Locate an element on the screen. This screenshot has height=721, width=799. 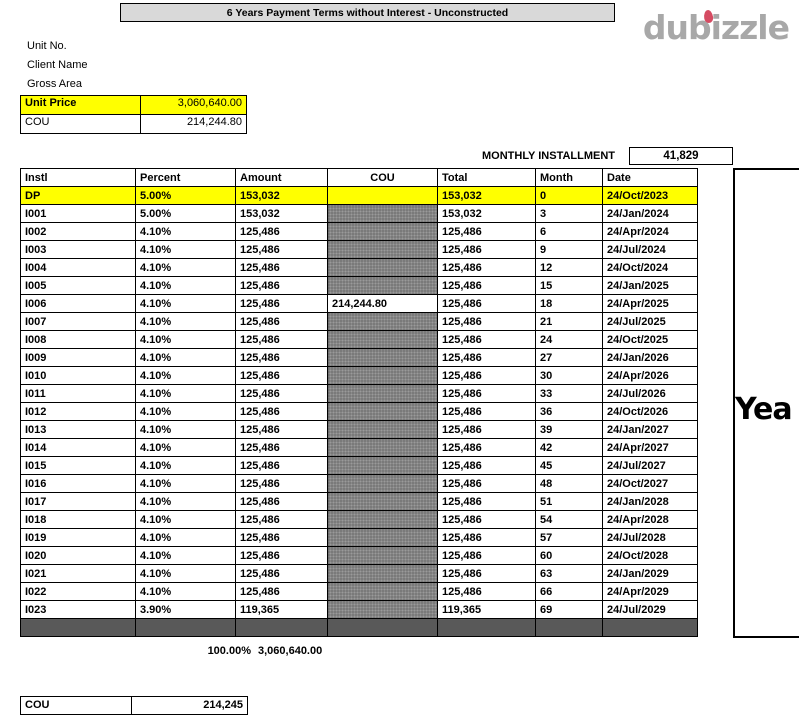
cell-month: 54 is located at coordinates (569, 519).